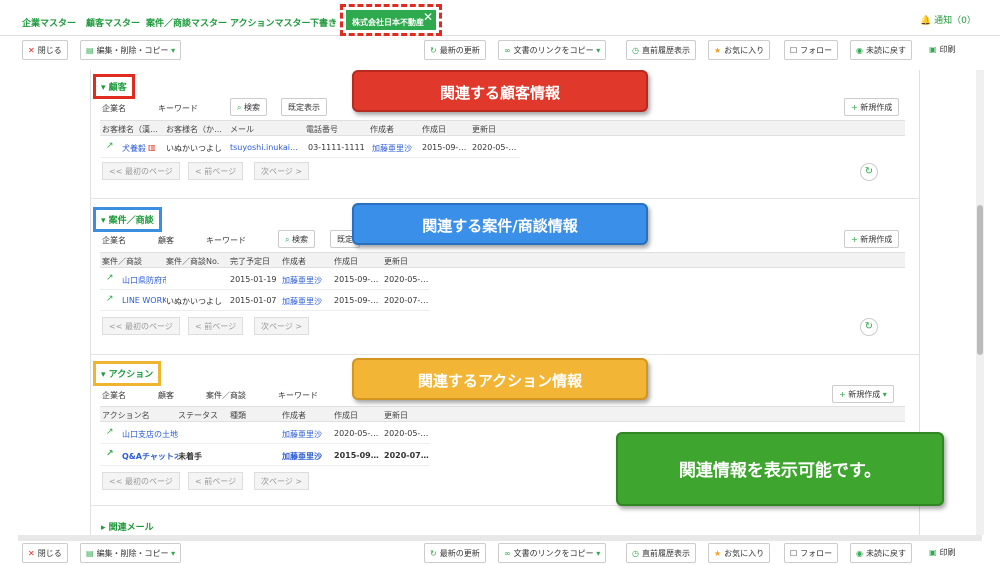 The height and width of the screenshot is (565, 1000). What do you see at coordinates (250, 261) in the screenshot?
I see `column-header: 完了予定日` at bounding box center [250, 261].